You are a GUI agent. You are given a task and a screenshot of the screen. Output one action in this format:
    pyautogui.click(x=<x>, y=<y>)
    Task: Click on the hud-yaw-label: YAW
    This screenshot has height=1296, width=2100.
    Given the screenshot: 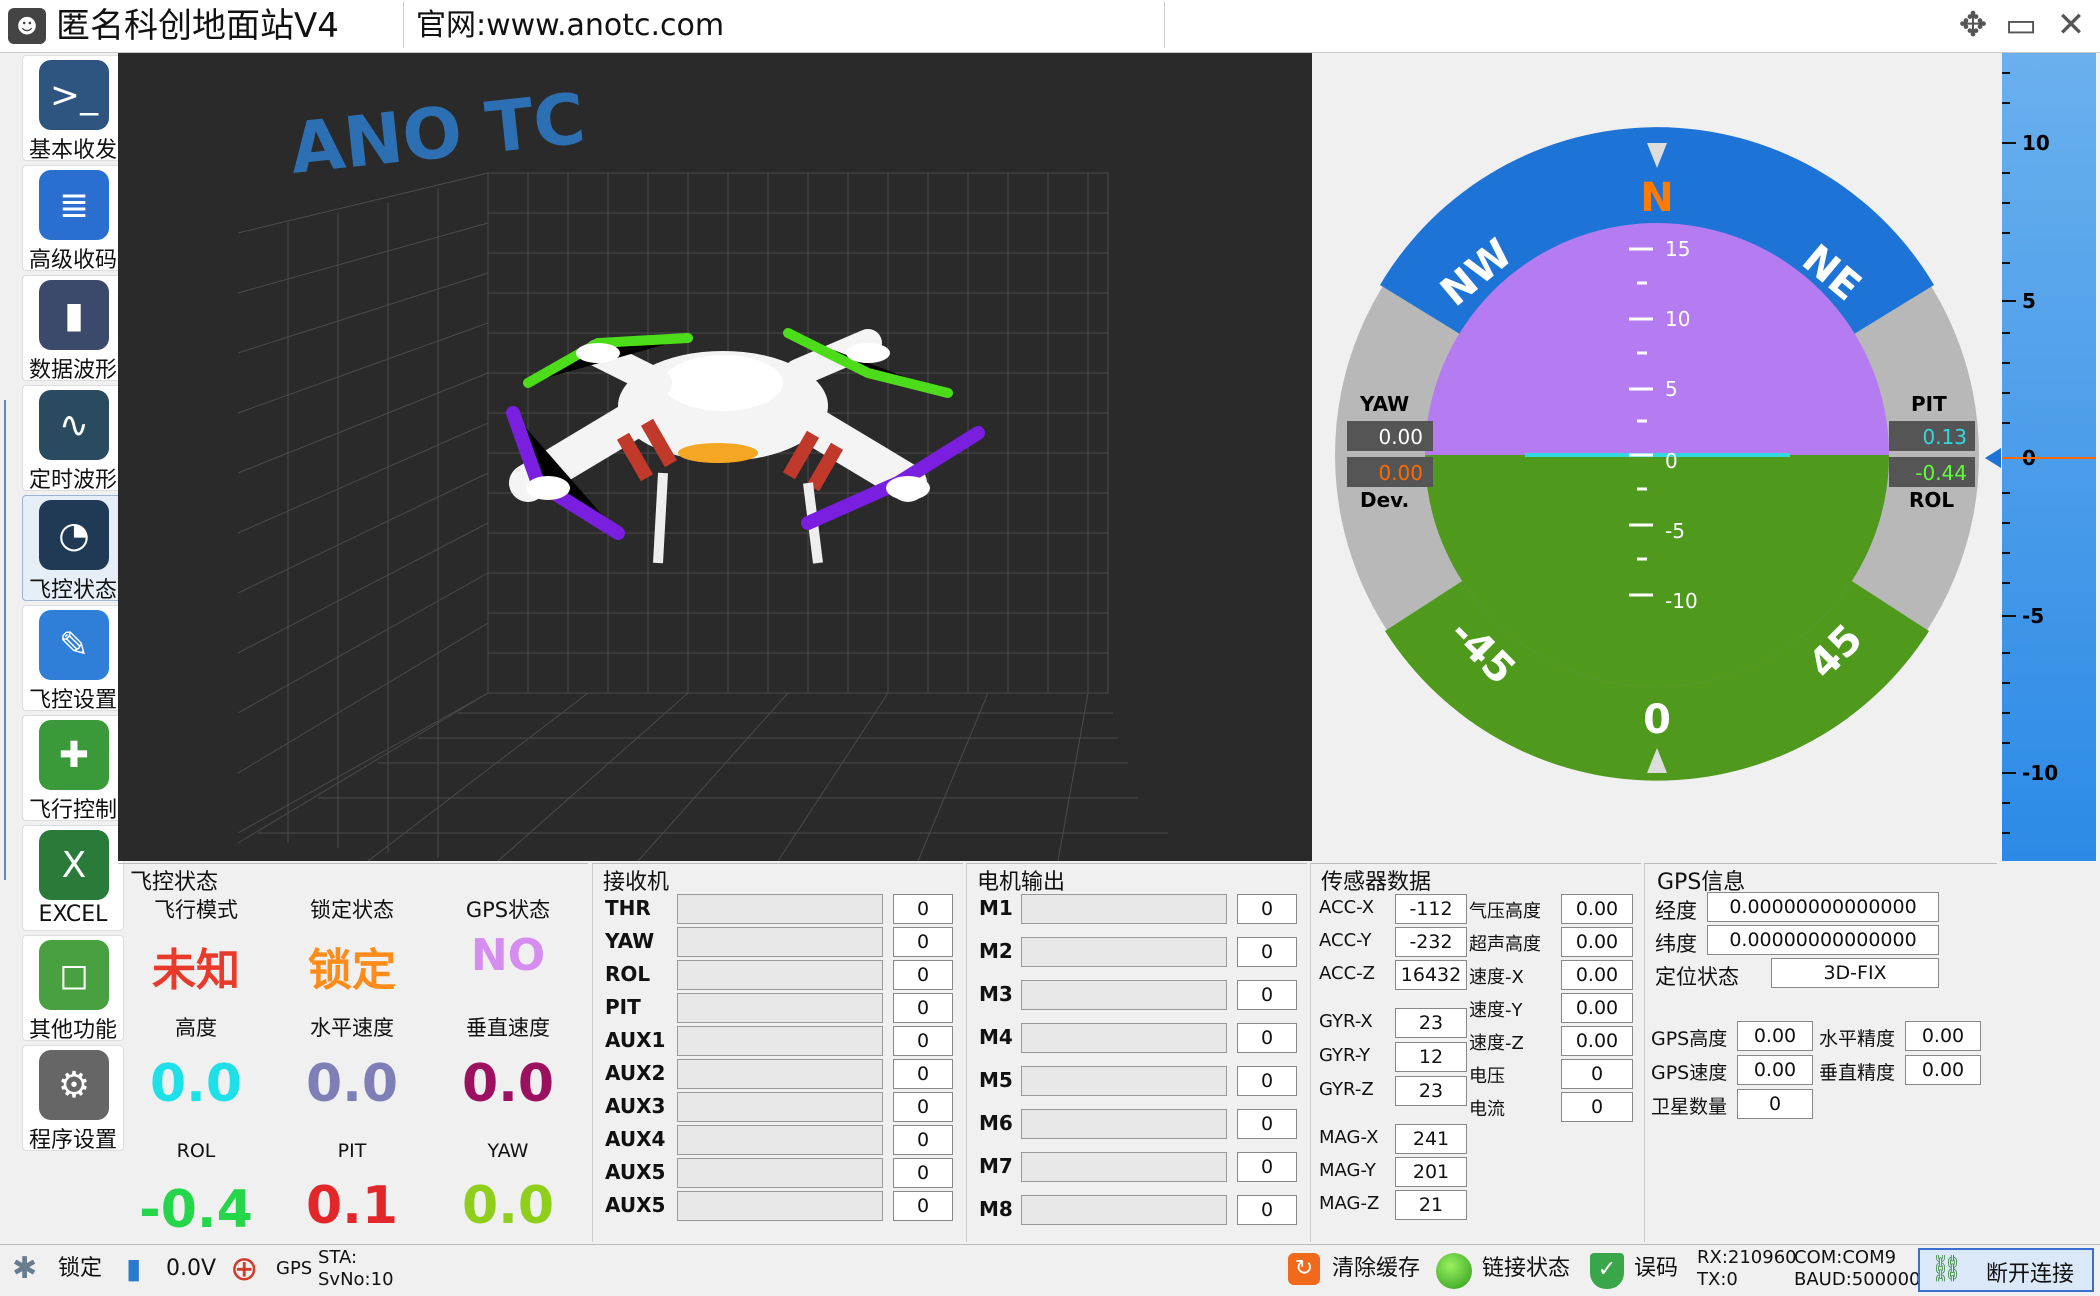 What is the action you would take?
    pyautogui.click(x=1384, y=404)
    